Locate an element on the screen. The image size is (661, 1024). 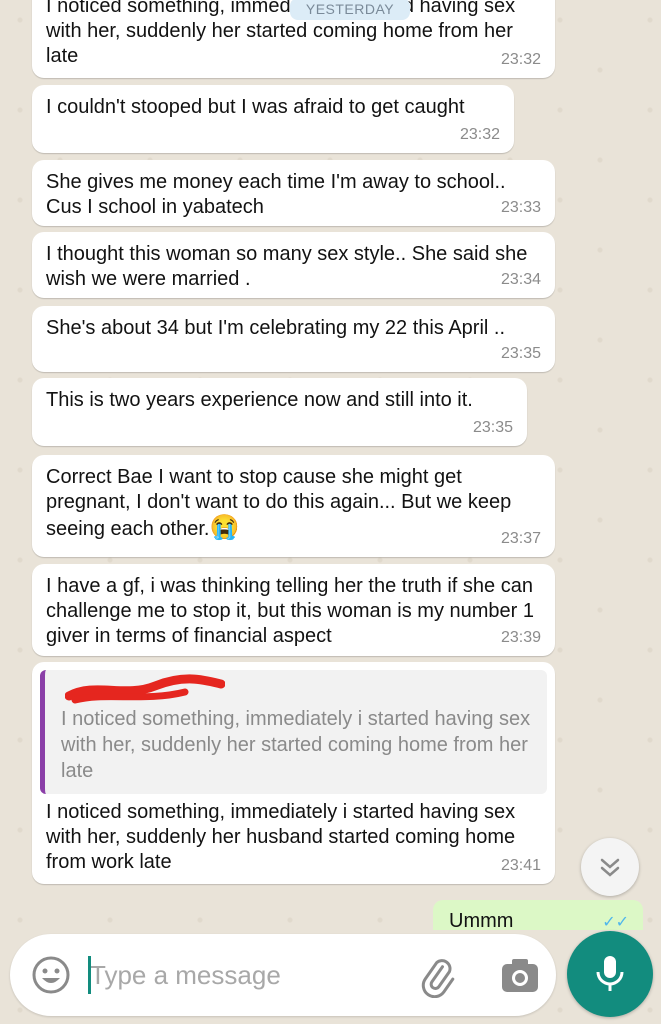
mic-icon is located at coordinates (610, 973).